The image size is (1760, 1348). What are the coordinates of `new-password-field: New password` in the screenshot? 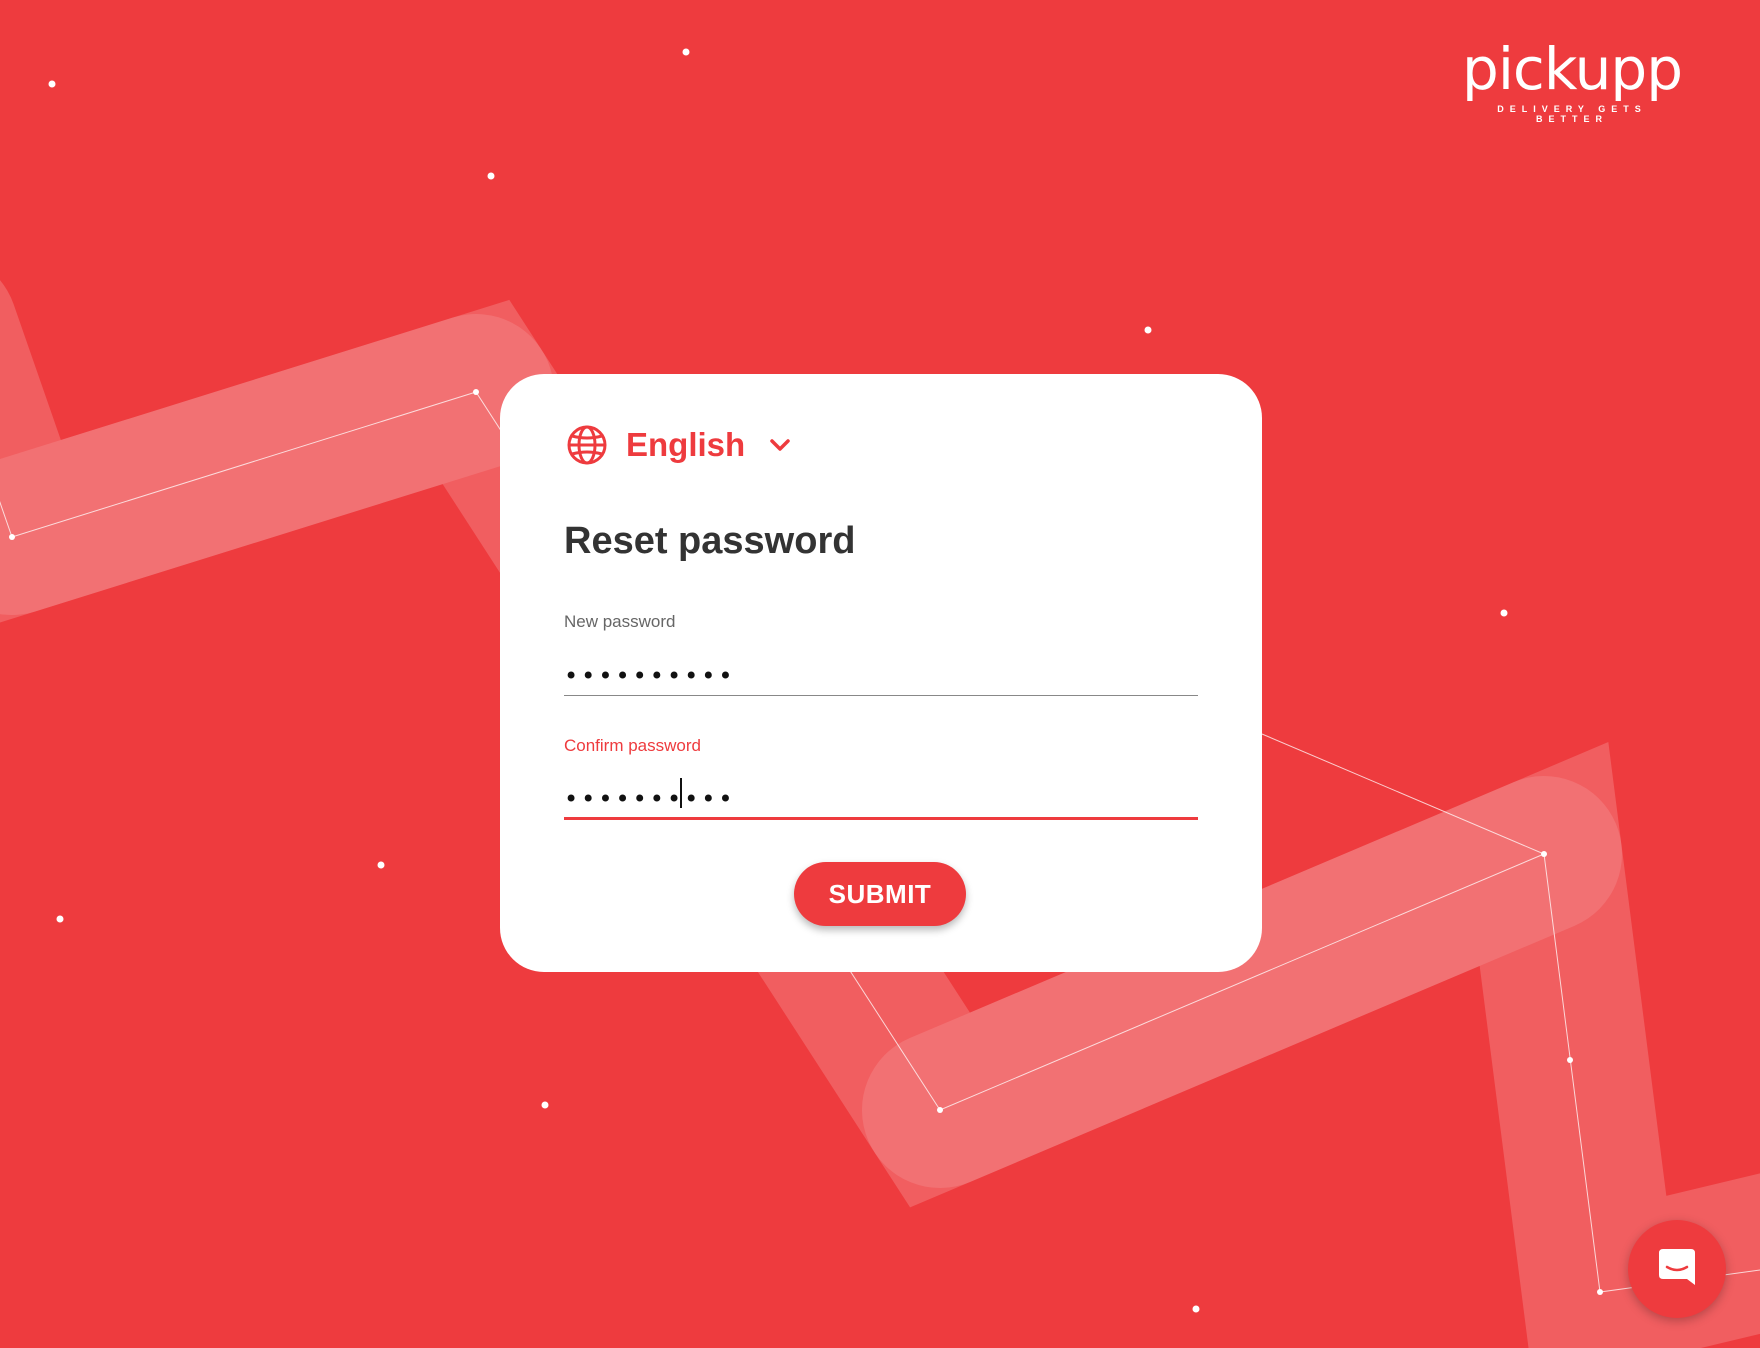 It's located at (881, 654).